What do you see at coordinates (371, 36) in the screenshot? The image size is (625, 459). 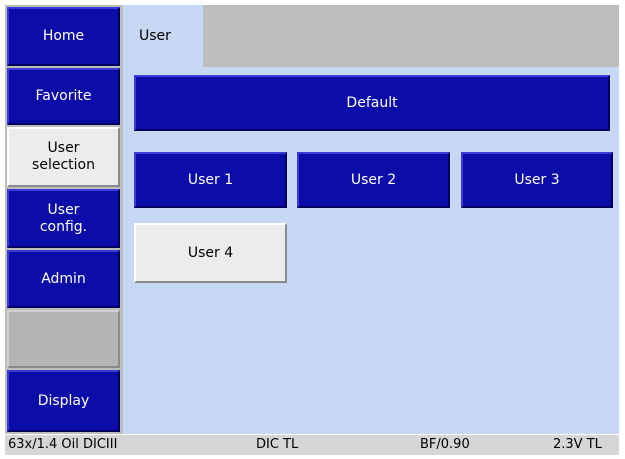 I see `tab-bar: User` at bounding box center [371, 36].